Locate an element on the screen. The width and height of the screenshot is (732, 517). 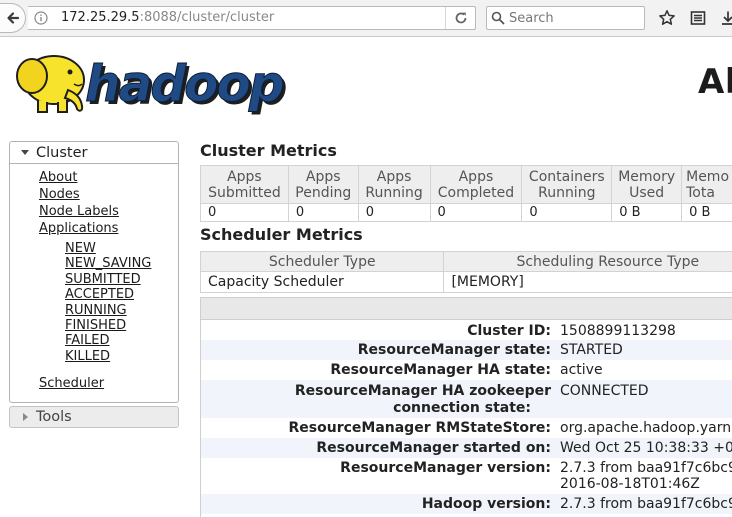
info-value: org.apache.hadoop.yarn. is located at coordinates (646, 428).